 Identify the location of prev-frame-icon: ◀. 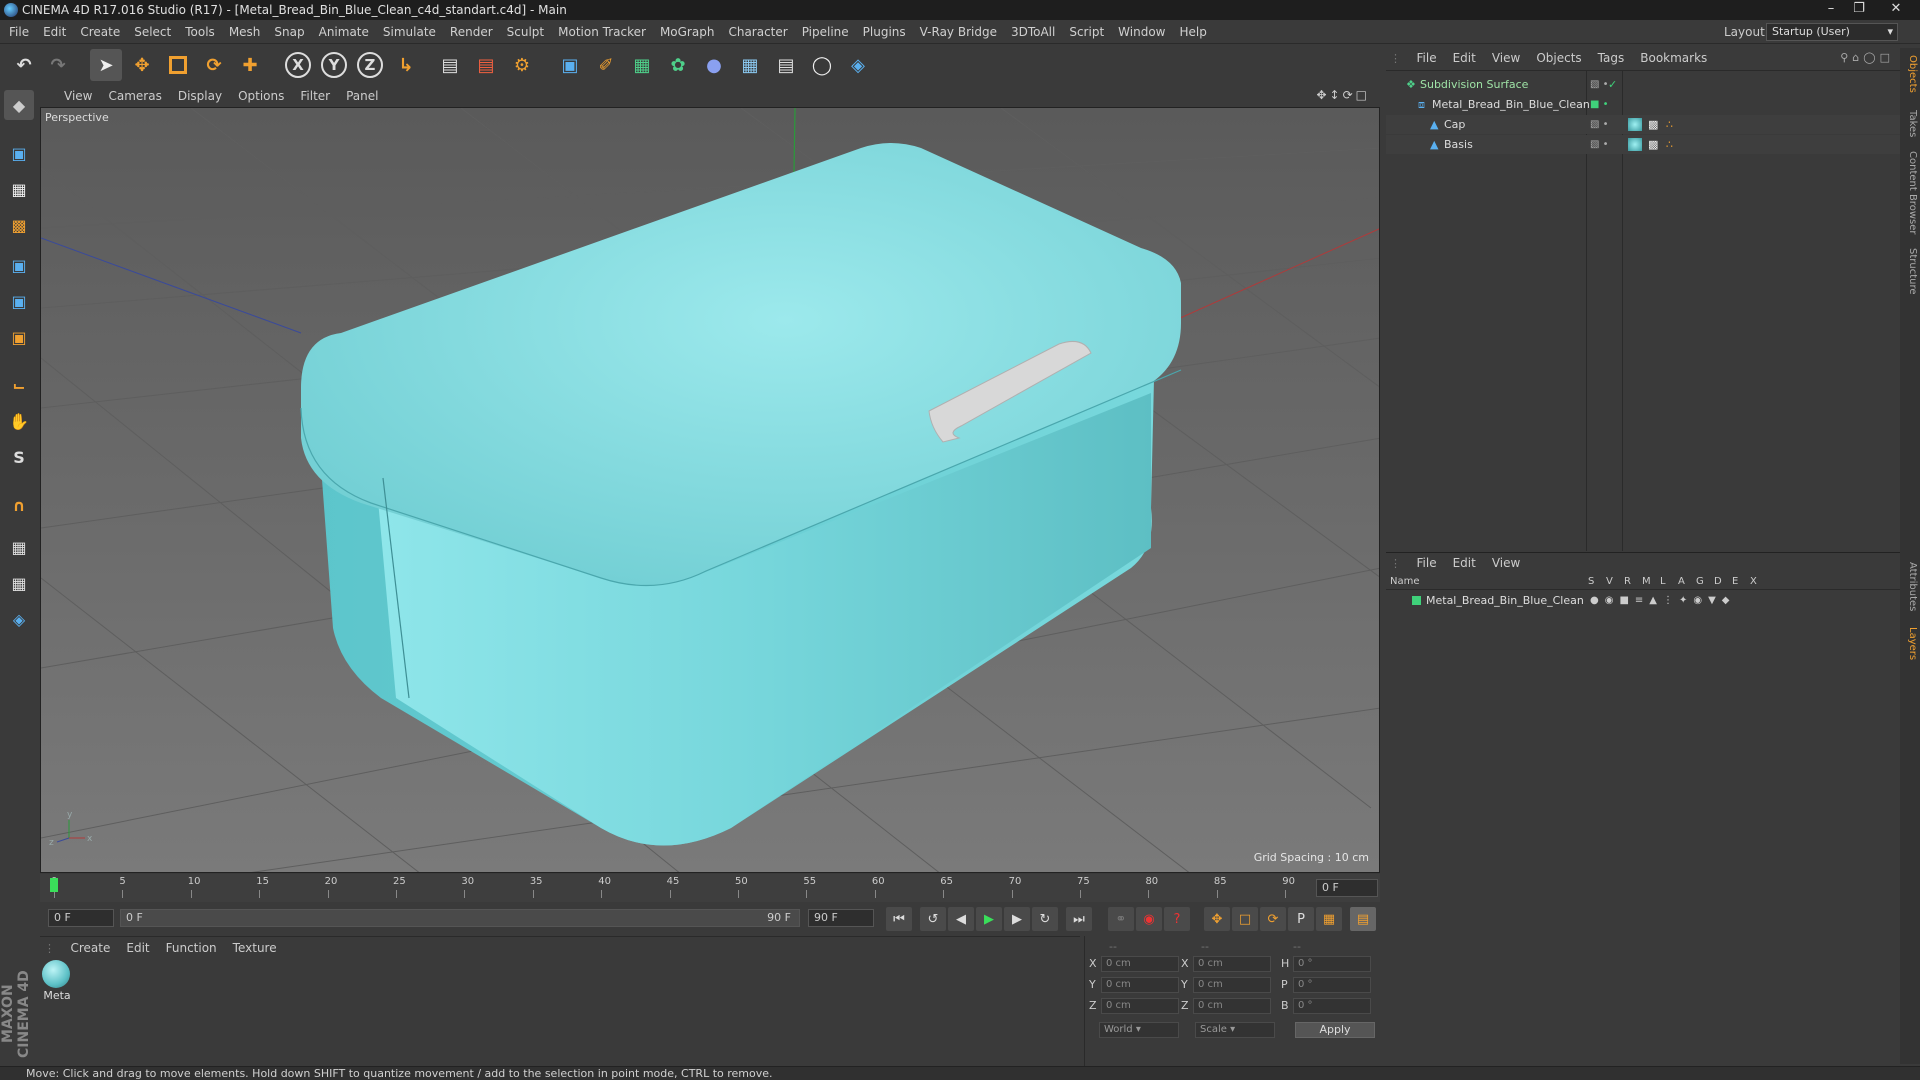
(961, 919).